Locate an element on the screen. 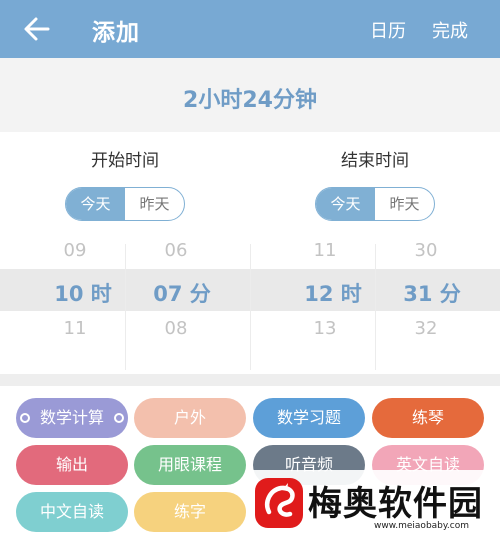 The height and width of the screenshot is (538, 500). tag-outdoor: 户外 is located at coordinates (190, 418).